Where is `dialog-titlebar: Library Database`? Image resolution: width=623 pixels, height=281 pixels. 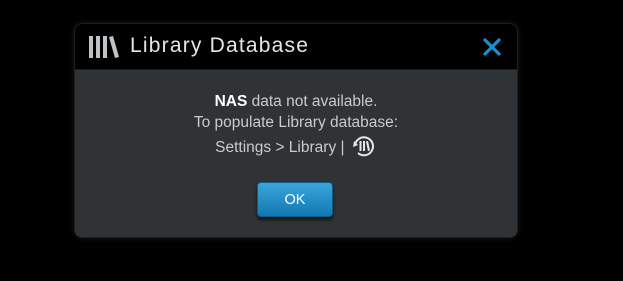 dialog-titlebar: Library Database is located at coordinates (296, 47).